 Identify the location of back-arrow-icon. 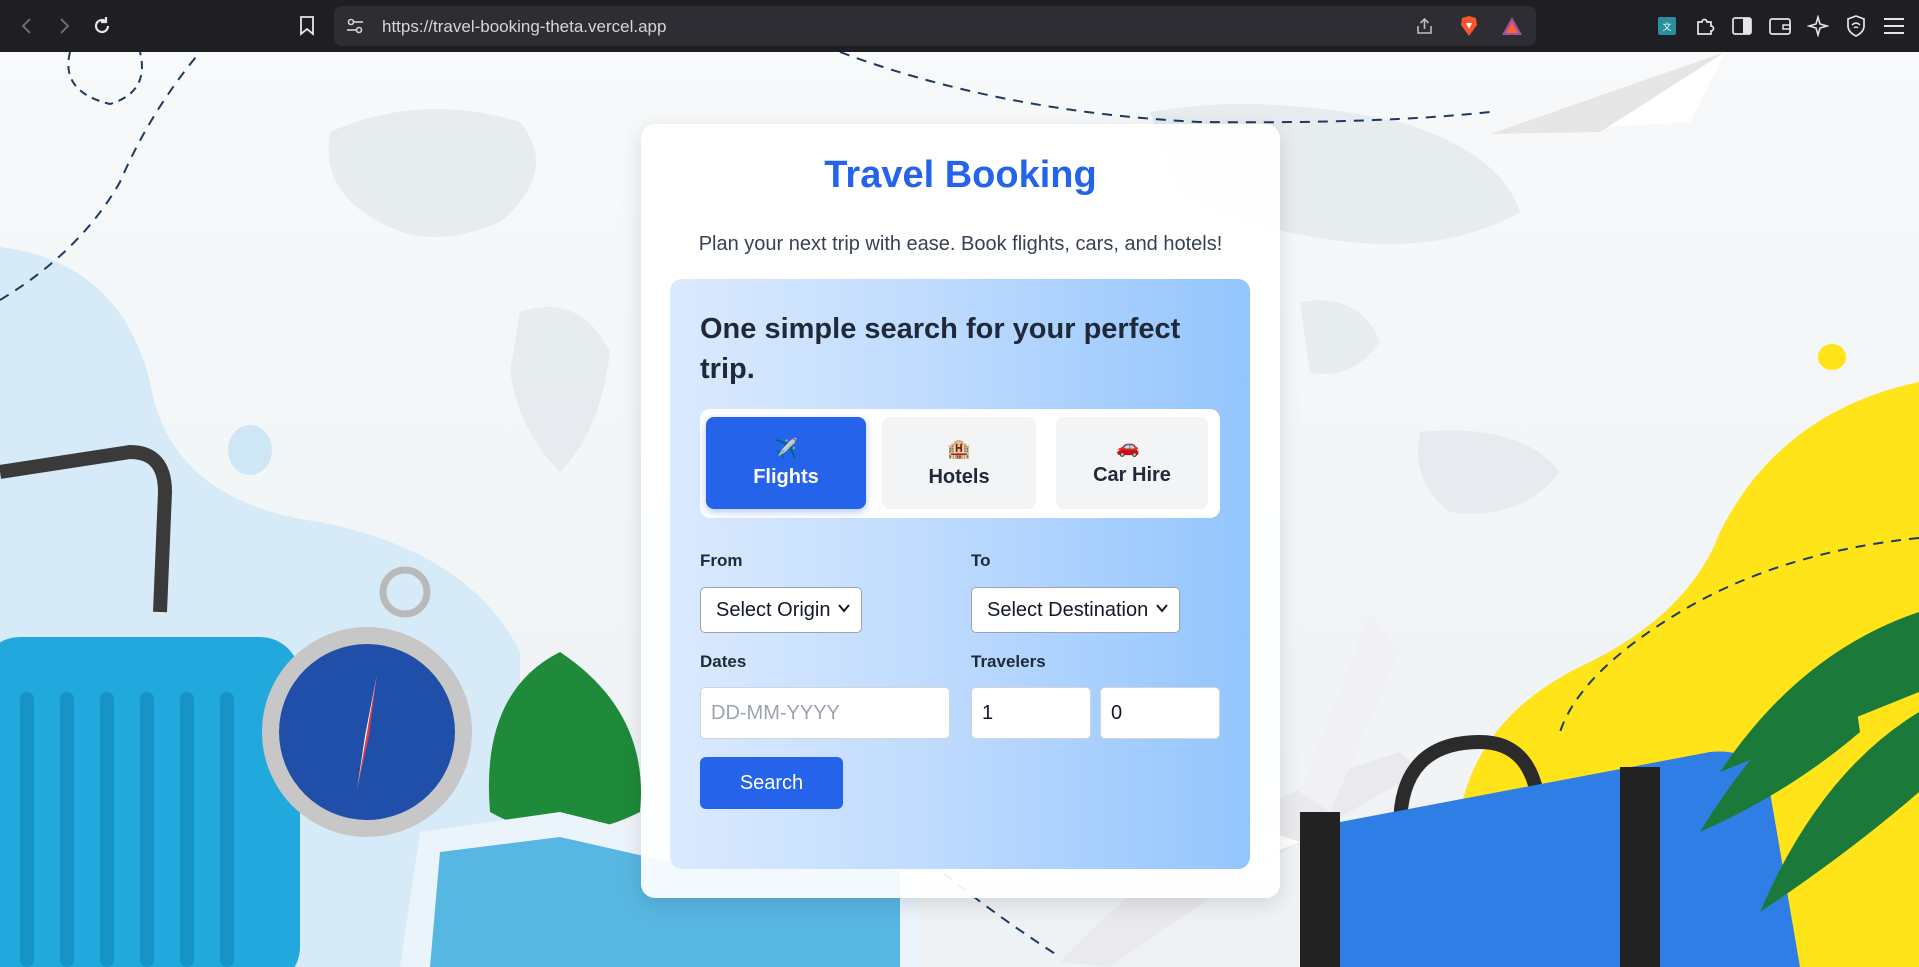
(27, 26).